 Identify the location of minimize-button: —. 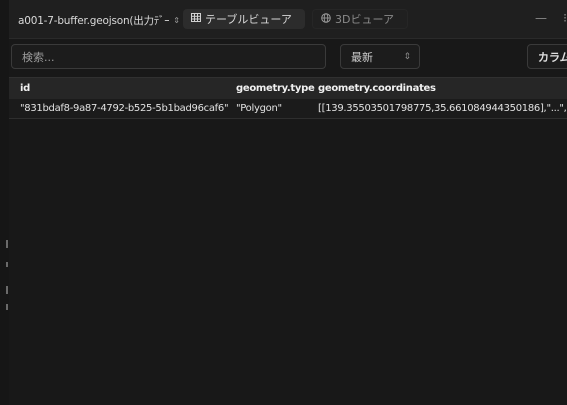
(541, 18).